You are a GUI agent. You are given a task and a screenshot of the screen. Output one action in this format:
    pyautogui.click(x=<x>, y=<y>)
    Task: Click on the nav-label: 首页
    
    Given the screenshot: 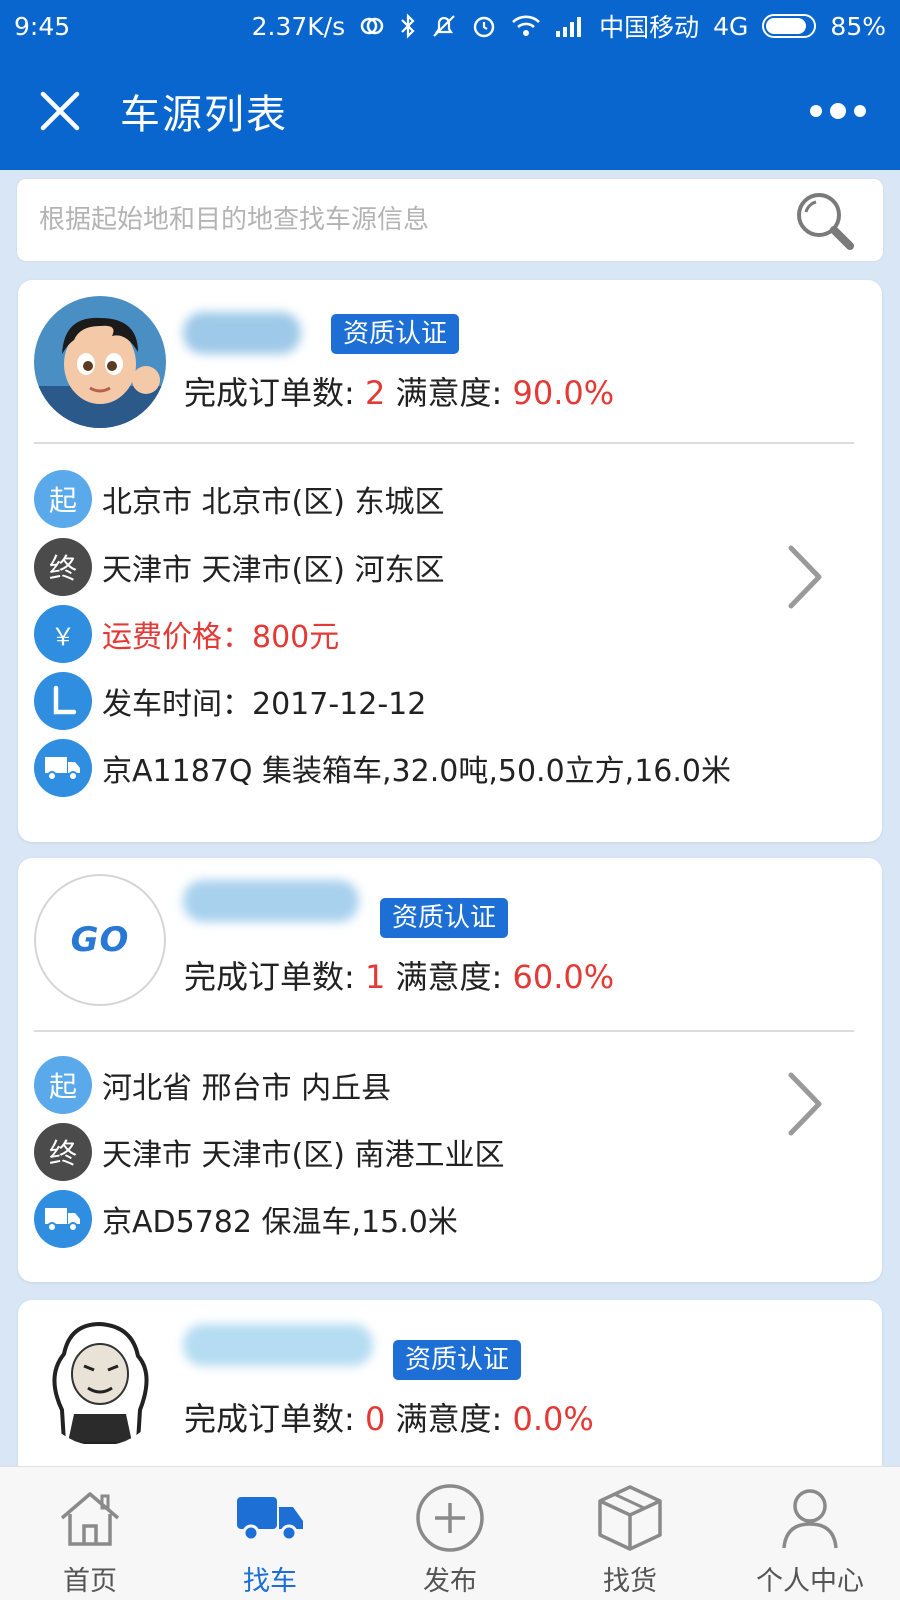 What is the action you would take?
    pyautogui.click(x=90, y=1581)
    